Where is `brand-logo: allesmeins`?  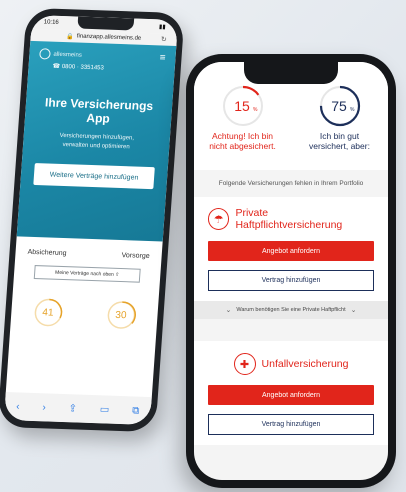 brand-logo: allesmeins is located at coordinates (60, 54).